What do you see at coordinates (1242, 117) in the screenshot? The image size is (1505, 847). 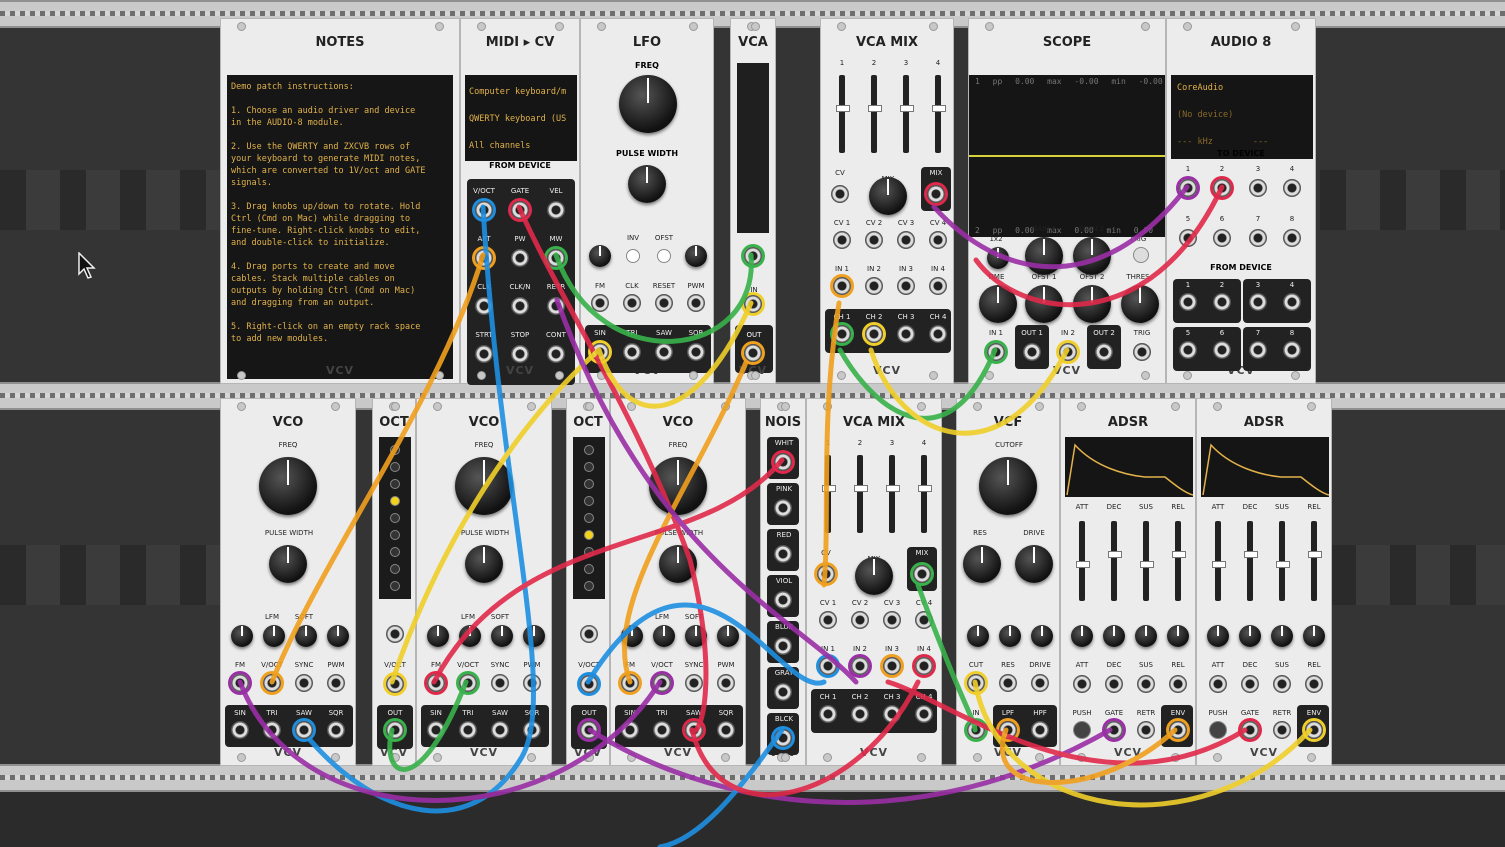 I see `audio-driver-select: CoreAudio (No device) --- kHz ---` at bounding box center [1242, 117].